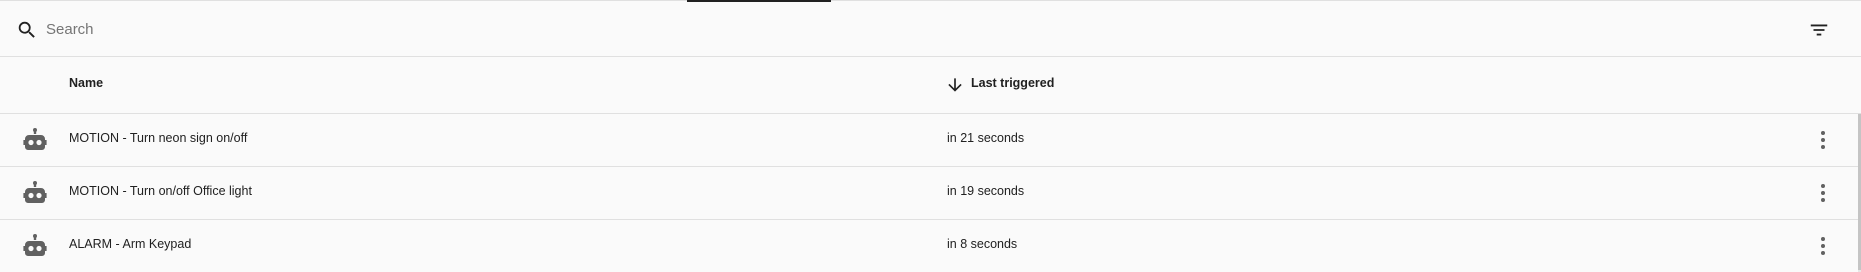  What do you see at coordinates (26, 29) in the screenshot?
I see `search-icon` at bounding box center [26, 29].